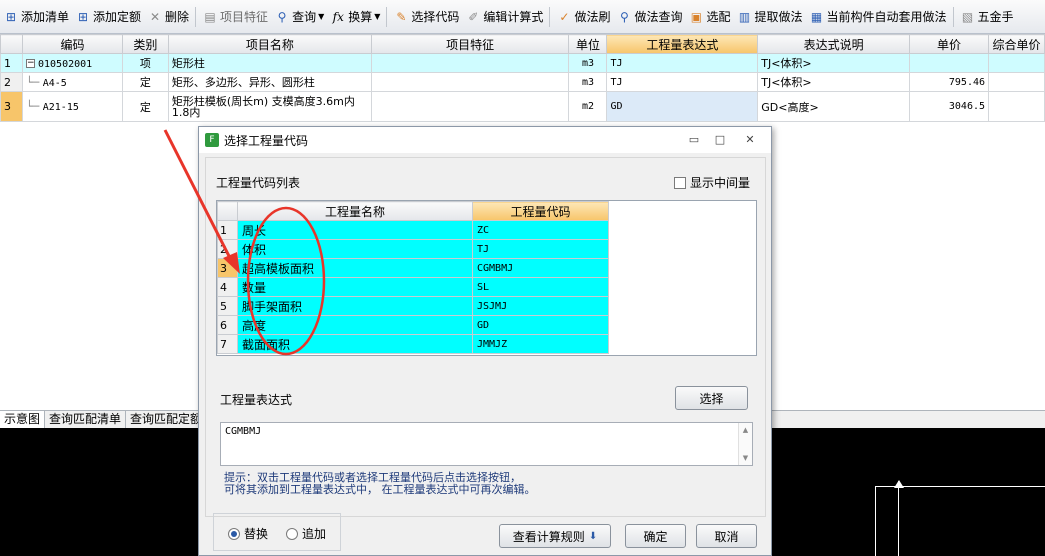 Image resolution: width=1045 pixels, height=556 pixels. Describe the element at coordinates (540, 287) in the screenshot. I see `cell-quantity-code: SL` at that location.